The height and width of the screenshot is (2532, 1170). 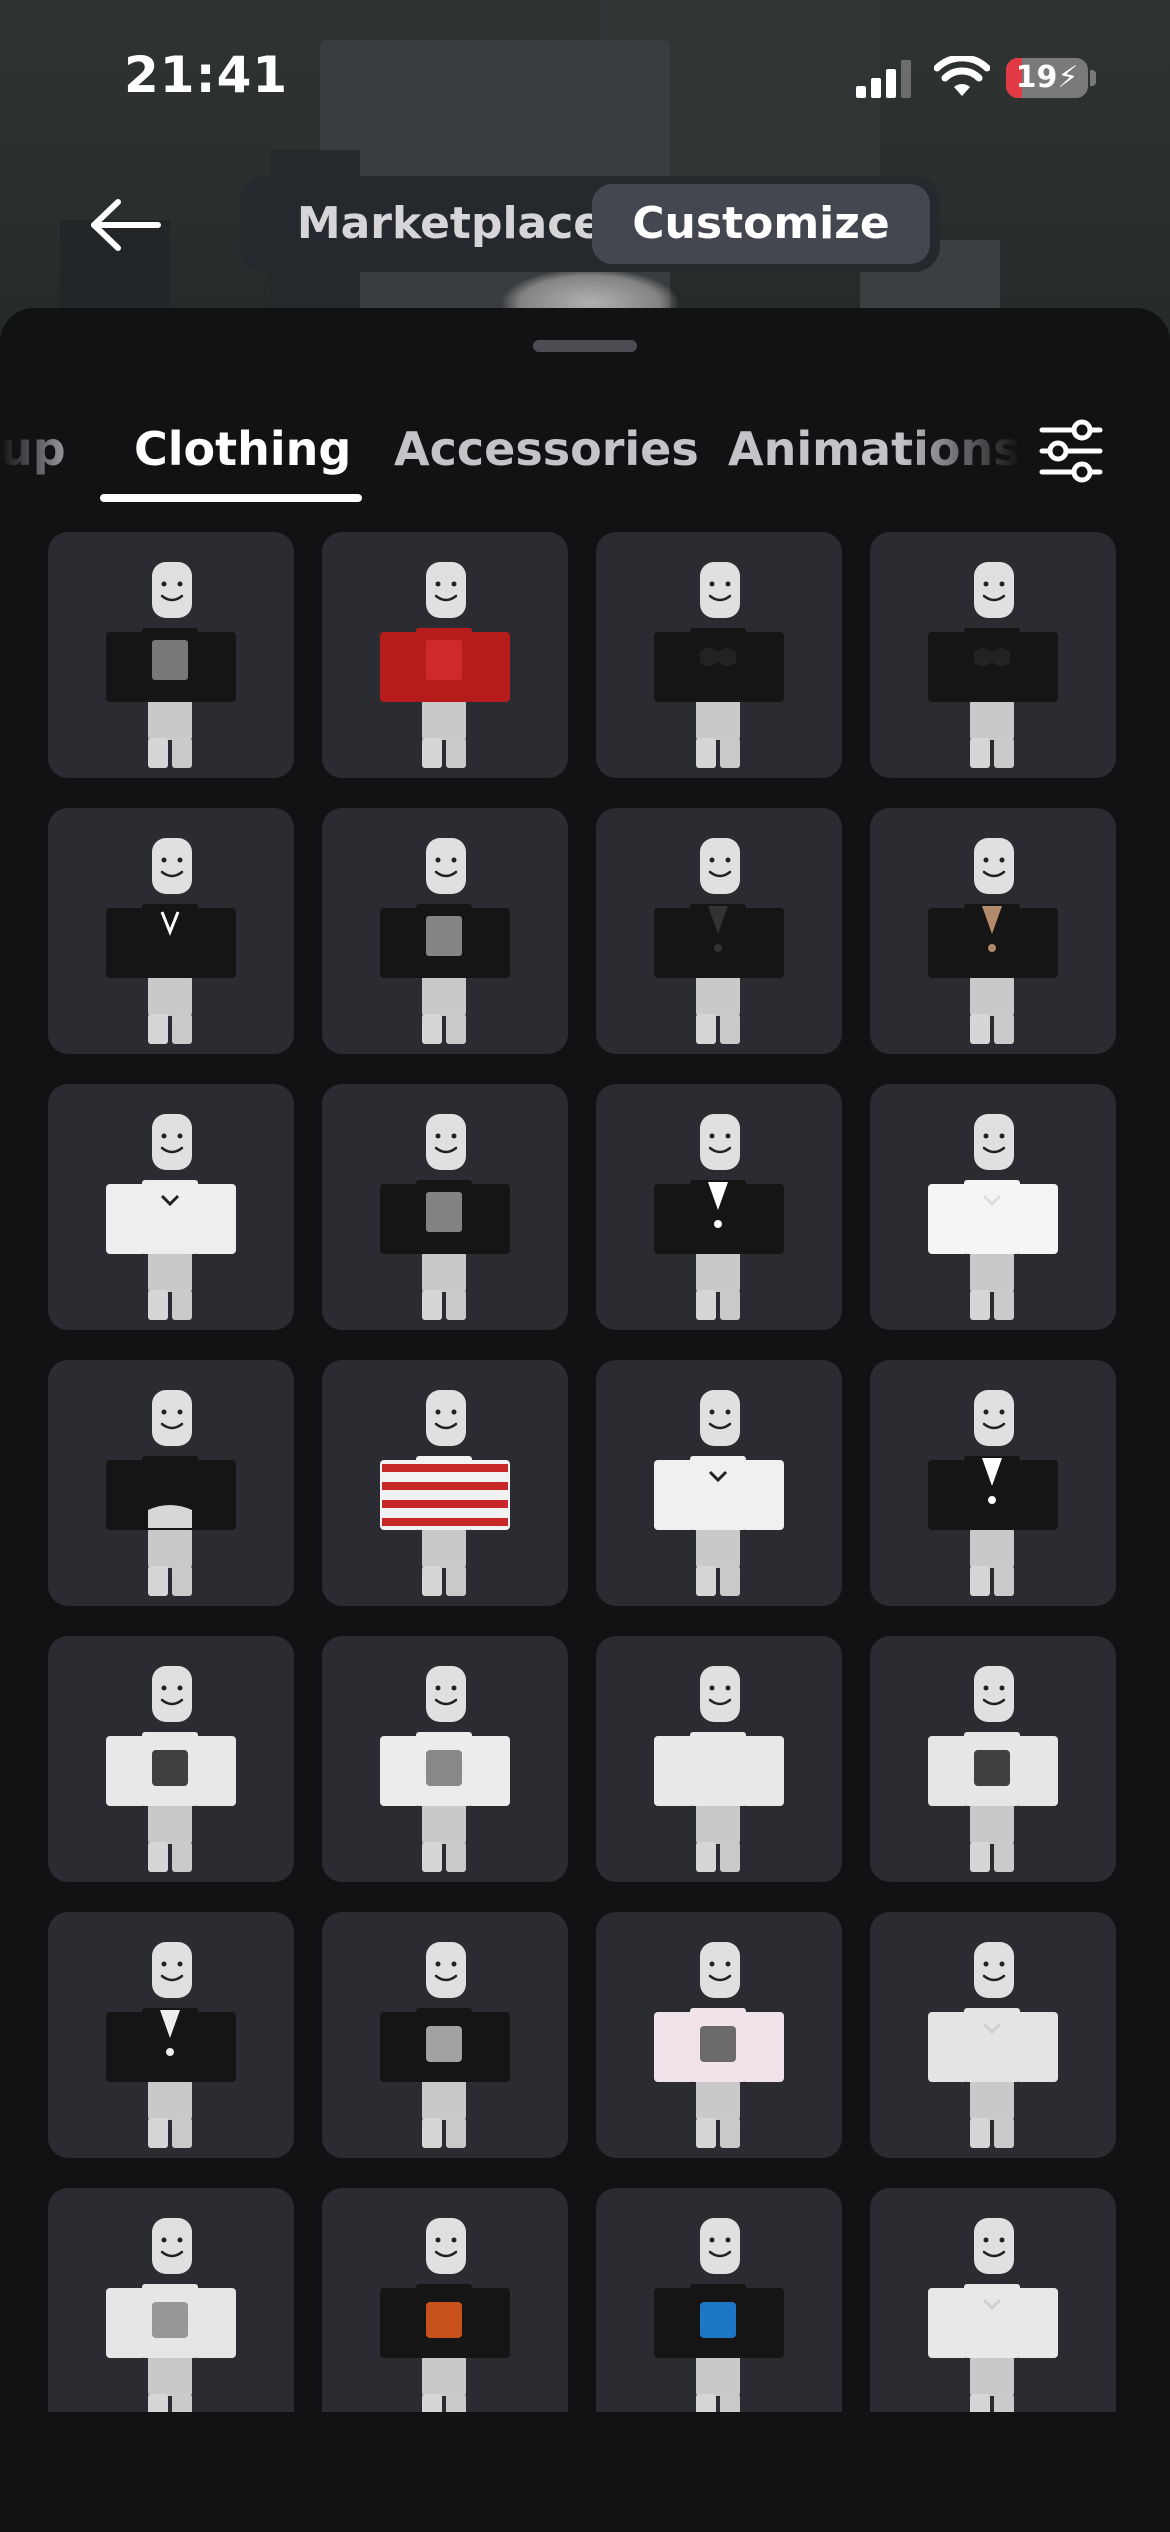 I want to click on tab-customize: Customize, so click(x=761, y=224).